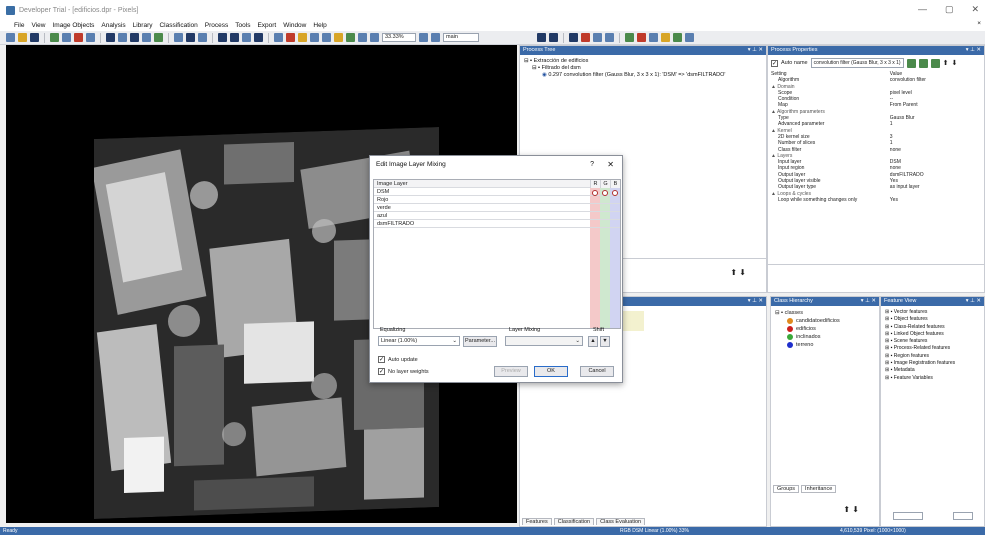  Describe the element at coordinates (949, 9) in the screenshot. I see `maximize-button: ▢` at that location.